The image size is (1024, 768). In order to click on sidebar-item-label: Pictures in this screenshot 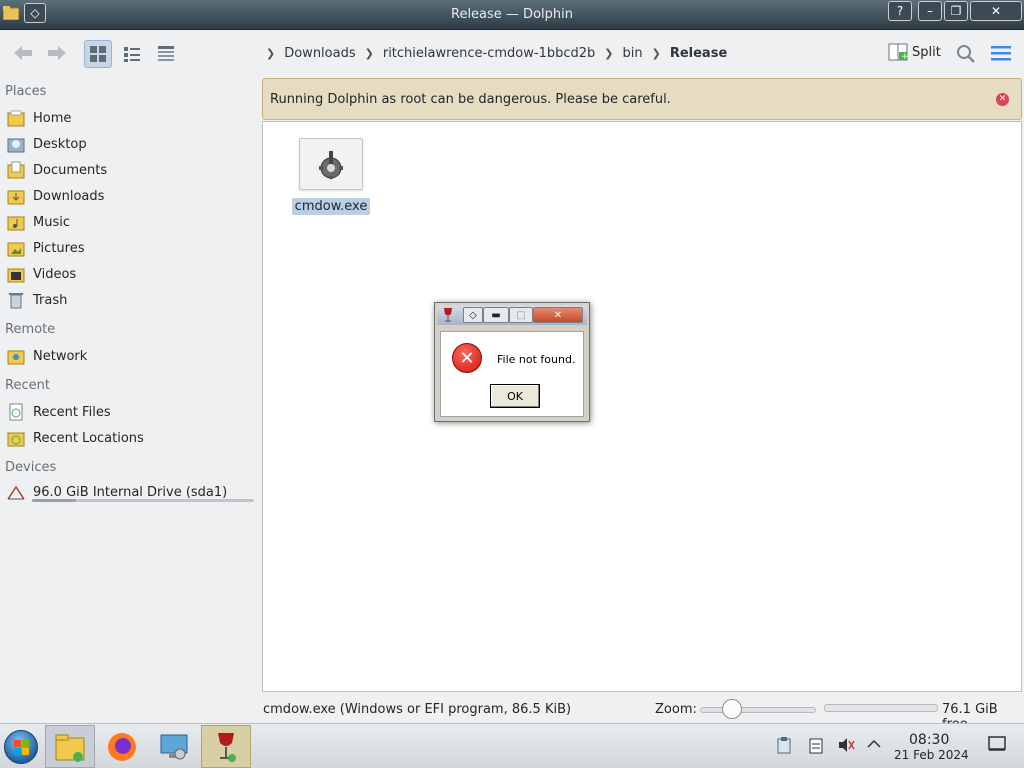, I will do `click(59, 248)`.